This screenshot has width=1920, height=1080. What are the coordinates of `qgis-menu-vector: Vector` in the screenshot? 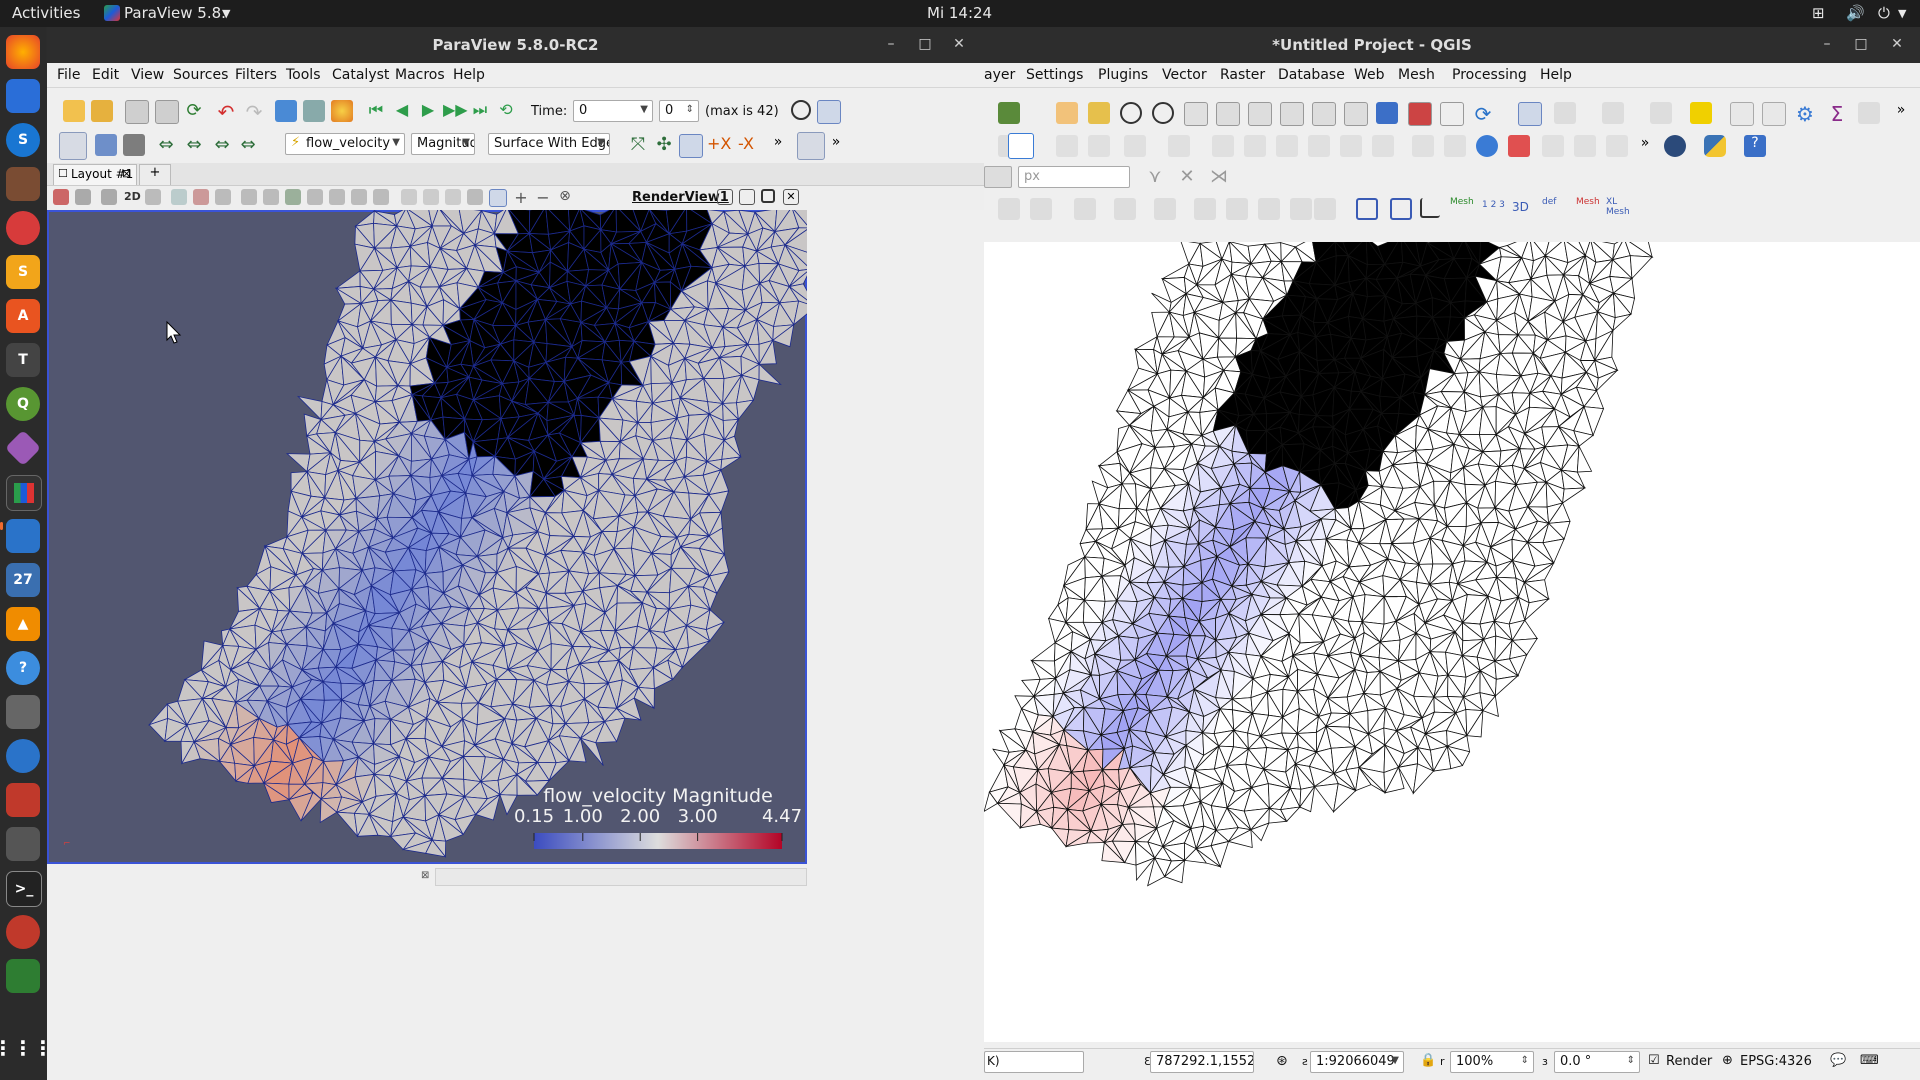 It's located at (1184, 75).